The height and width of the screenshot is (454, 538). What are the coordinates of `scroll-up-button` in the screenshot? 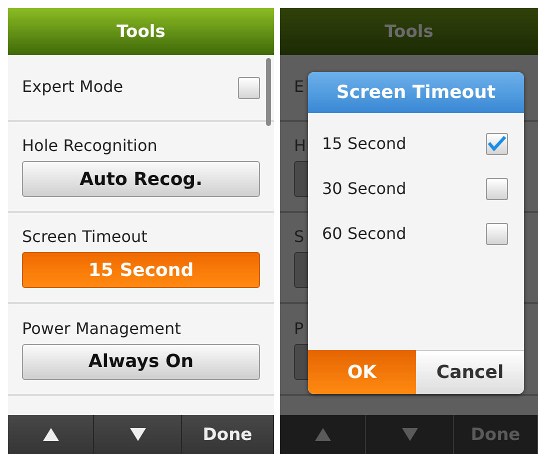 It's located at (51, 434).